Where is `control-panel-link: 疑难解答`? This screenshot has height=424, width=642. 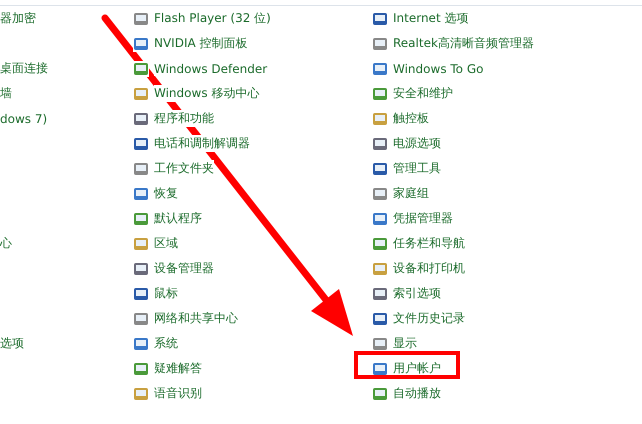
control-panel-link: 疑难解答 is located at coordinates (178, 368).